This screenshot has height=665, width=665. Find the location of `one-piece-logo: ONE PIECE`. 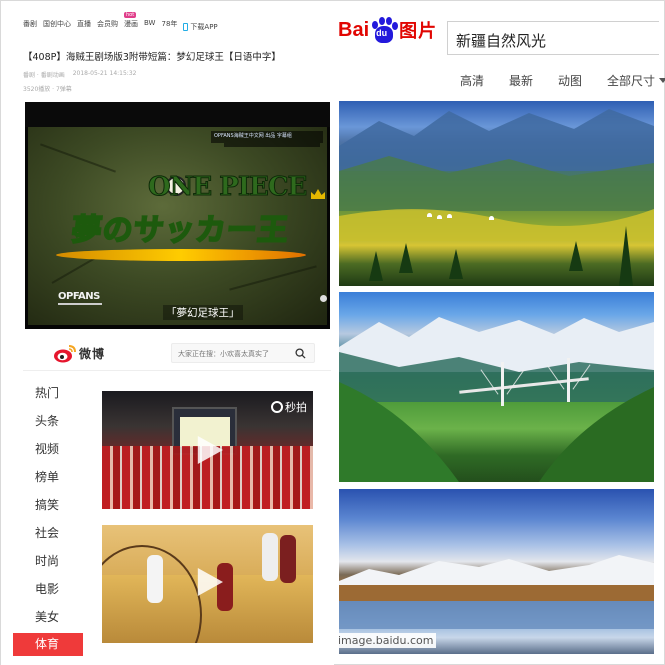

one-piece-logo: ONE PIECE is located at coordinates (227, 187).